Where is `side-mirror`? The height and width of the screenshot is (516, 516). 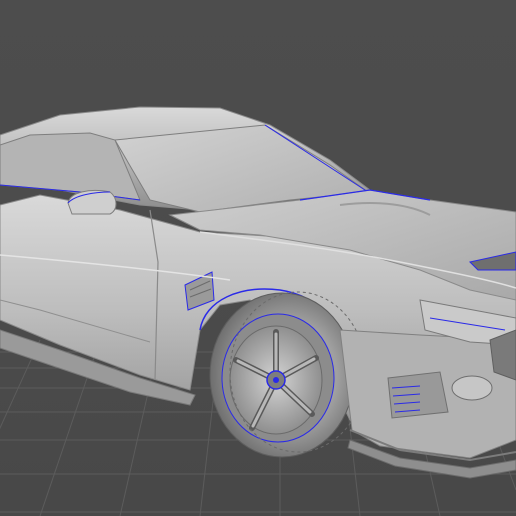
side-mirror is located at coordinates (92, 202).